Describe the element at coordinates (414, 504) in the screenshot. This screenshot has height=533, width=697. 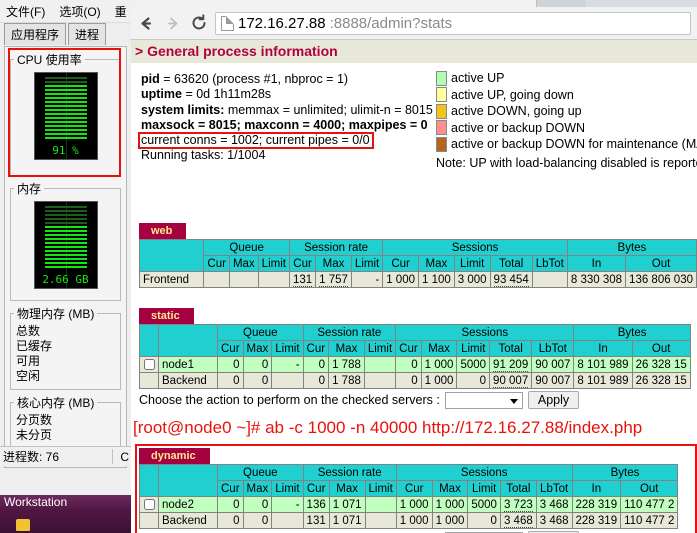
I see `cell-sess-cur: 1 000` at that location.